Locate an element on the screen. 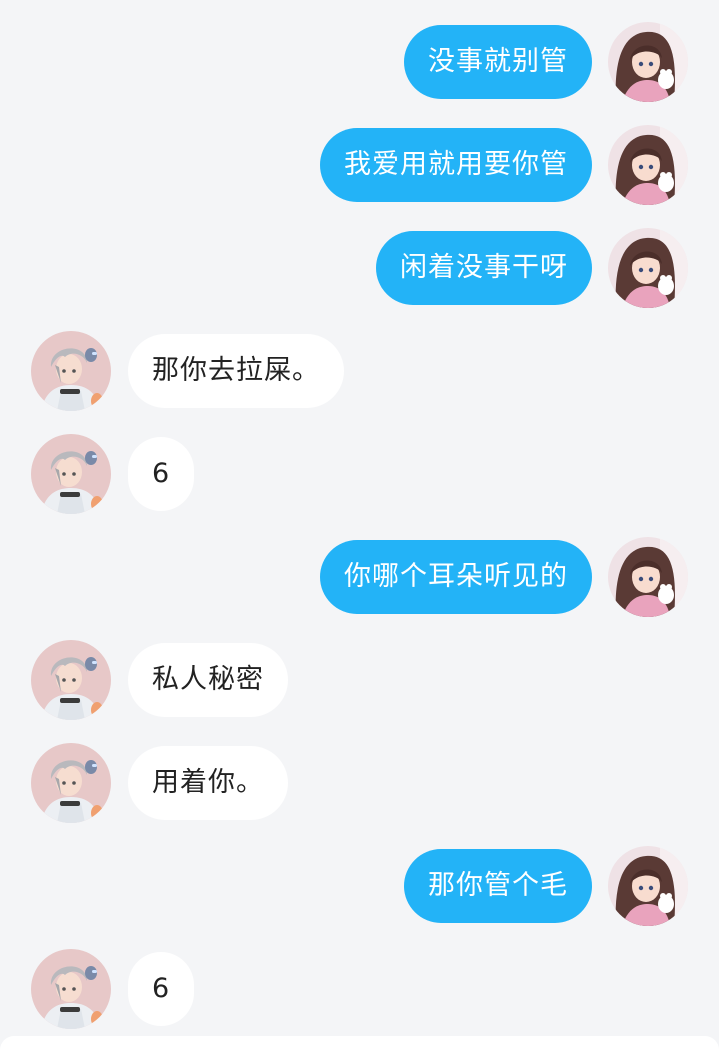 The image size is (719, 1050). message-bubble-outgoing: 我爱用就用要你管 is located at coordinates (456, 165).